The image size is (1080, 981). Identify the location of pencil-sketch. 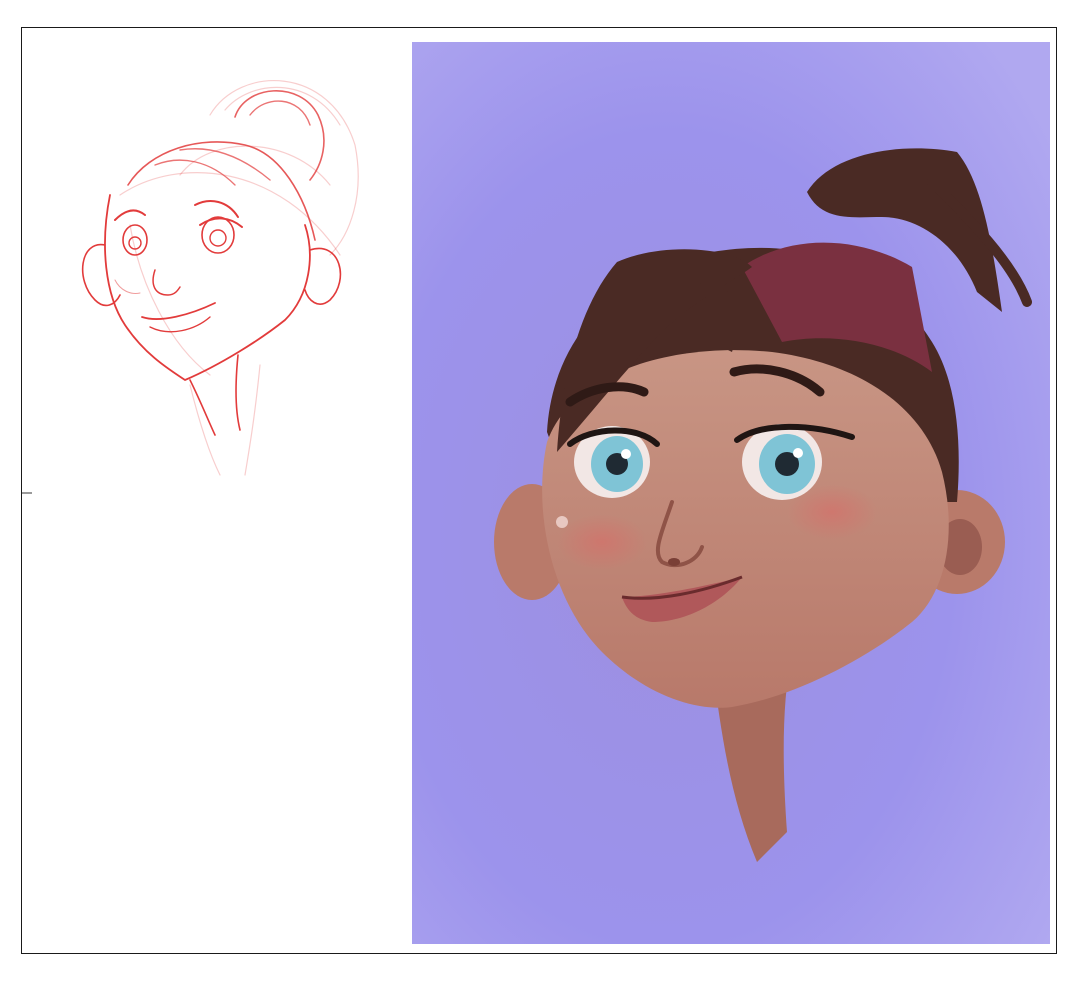
(215, 270).